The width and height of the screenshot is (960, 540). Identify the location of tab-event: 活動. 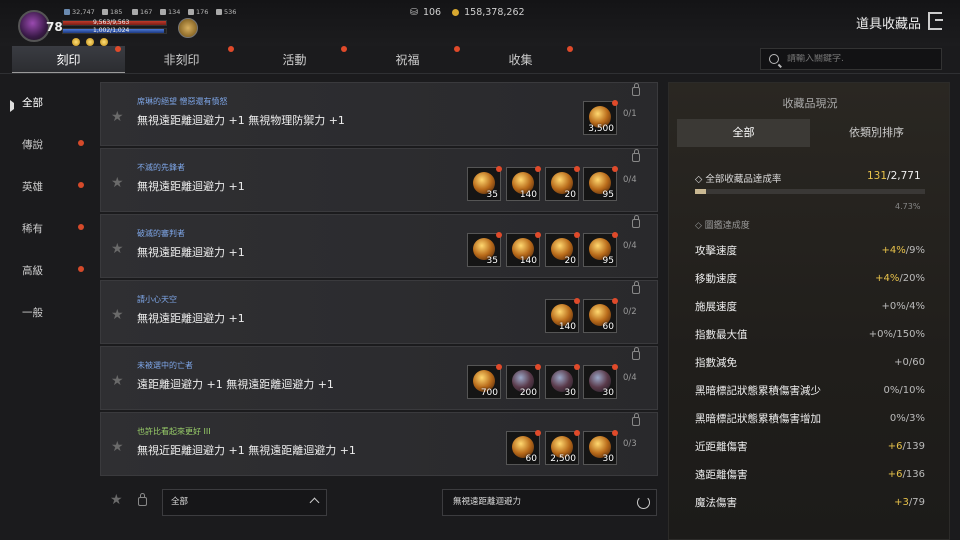
(294, 60).